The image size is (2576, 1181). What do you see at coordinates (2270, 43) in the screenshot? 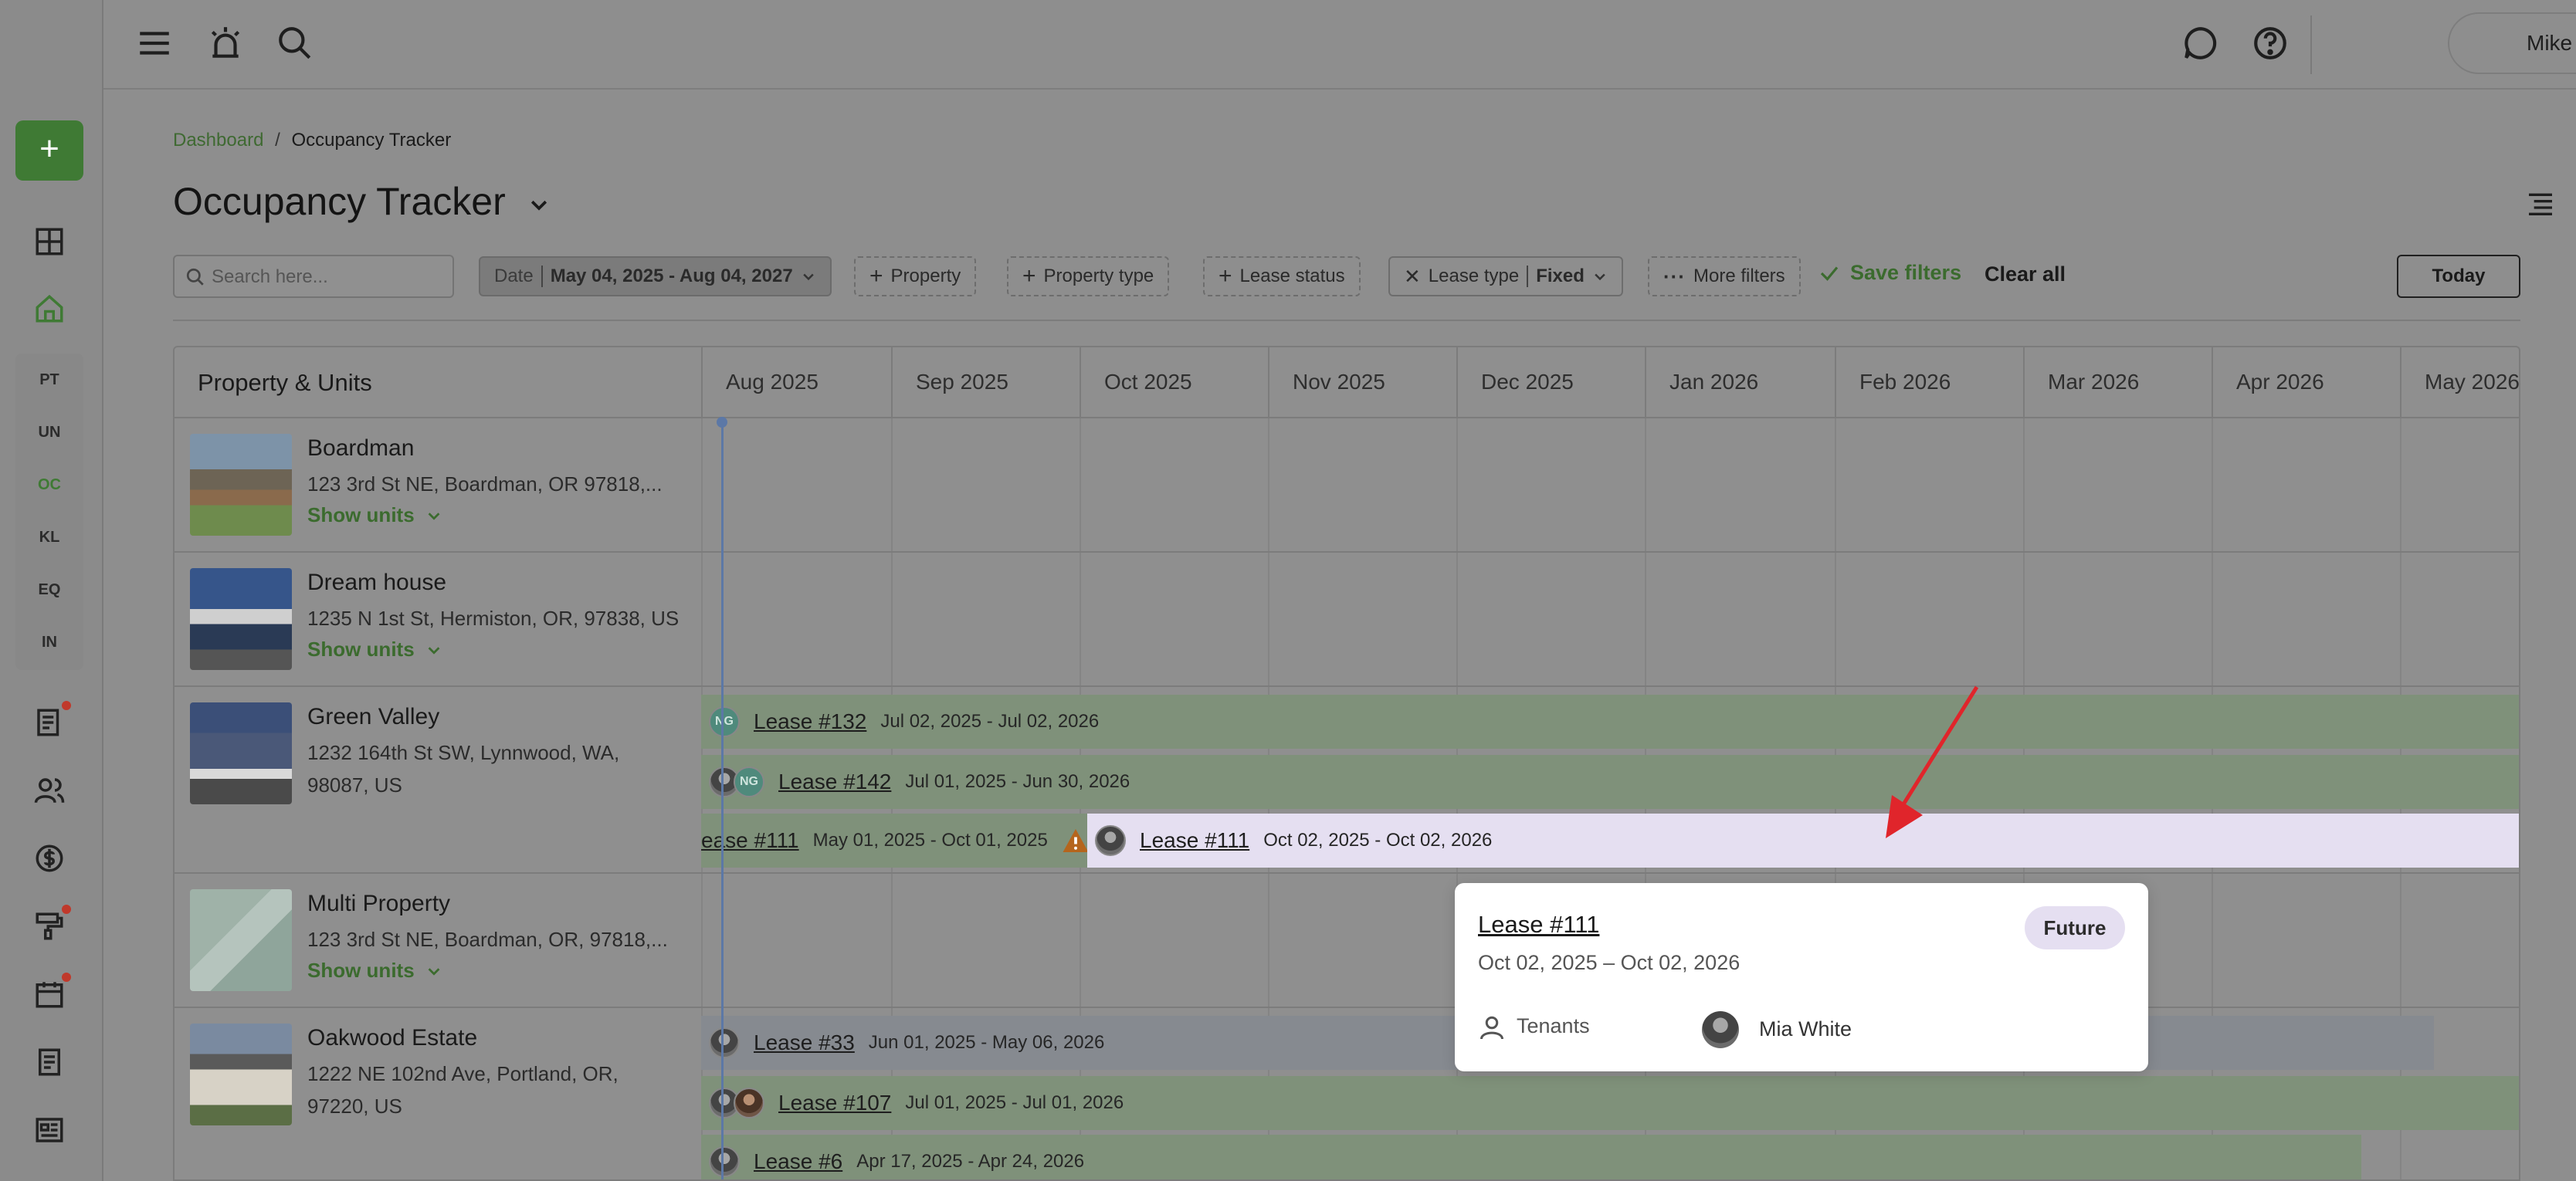
I see `help-icon` at bounding box center [2270, 43].